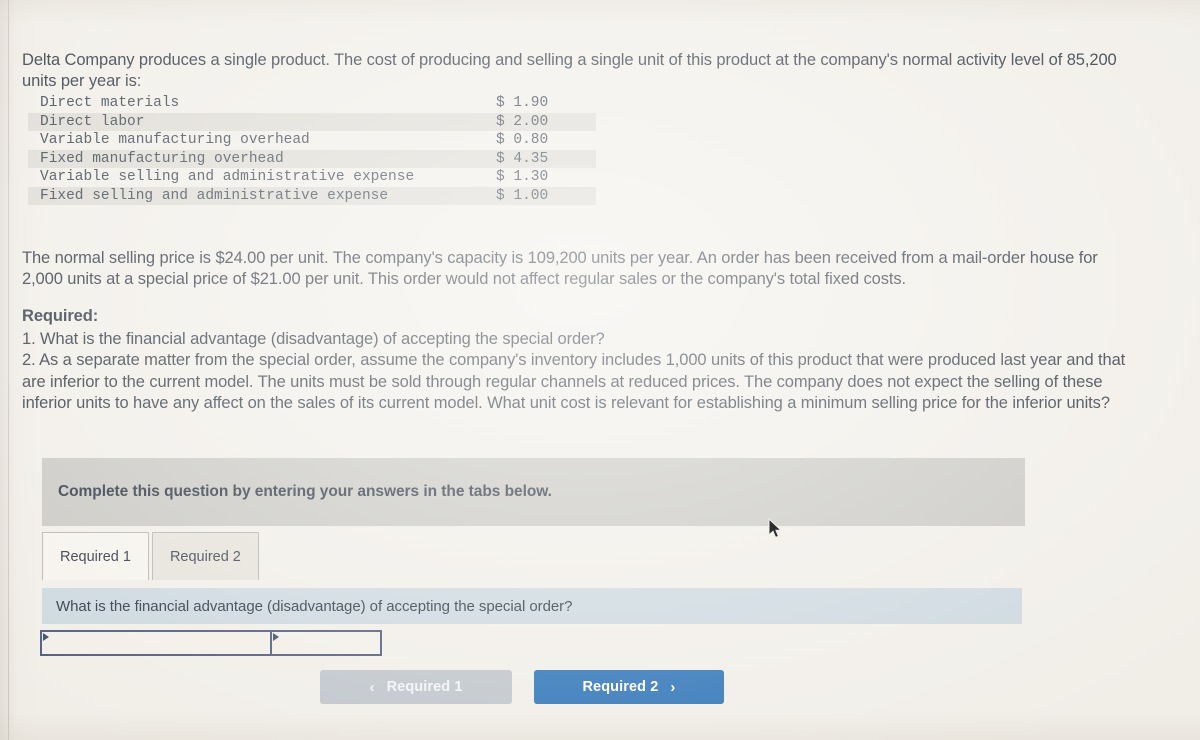 This screenshot has height=740, width=1200. Describe the element at coordinates (60, 316) in the screenshot. I see `required-heading: Required:` at that location.